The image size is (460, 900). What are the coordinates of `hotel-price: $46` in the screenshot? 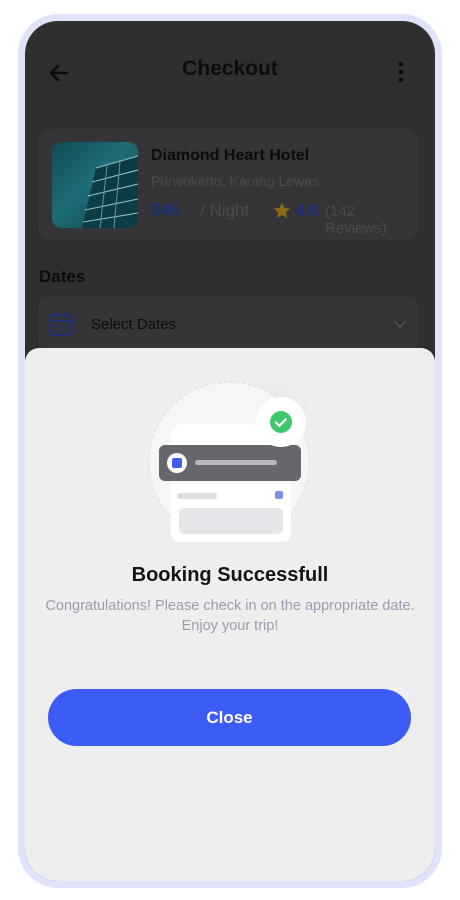 It's located at (165, 209).